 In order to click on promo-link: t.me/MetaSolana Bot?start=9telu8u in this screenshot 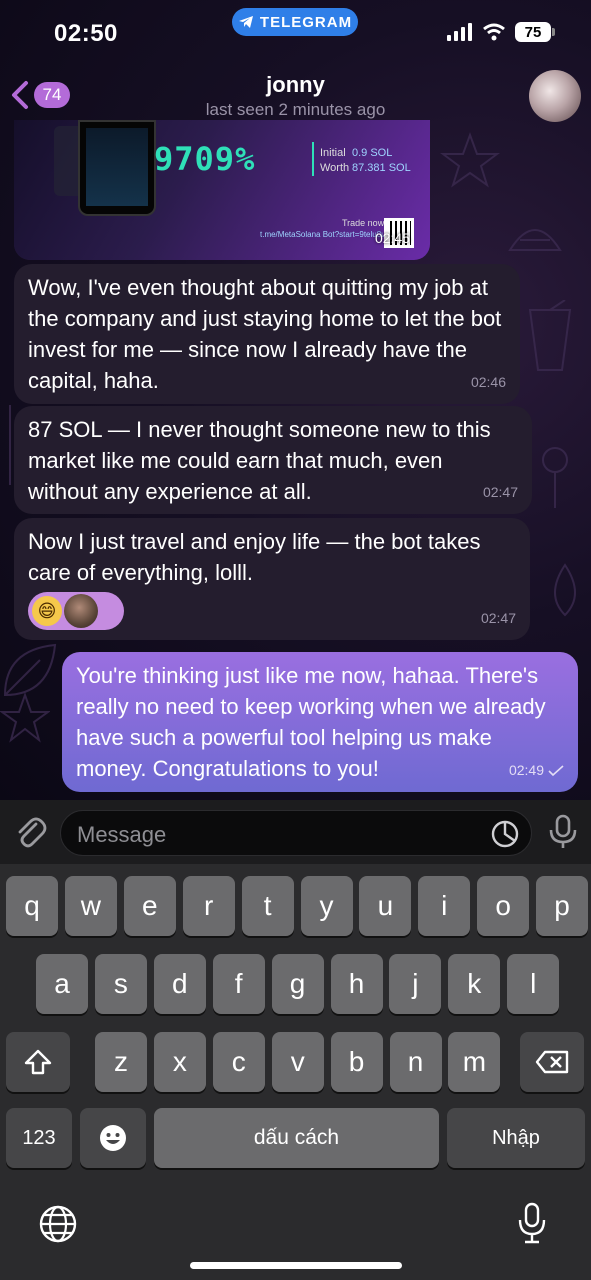, I will do `click(323, 234)`.